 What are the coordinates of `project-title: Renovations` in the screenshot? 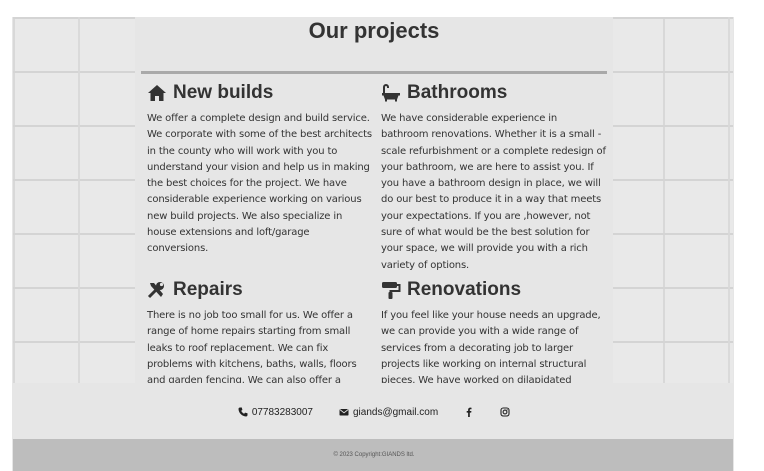 It's located at (464, 289).